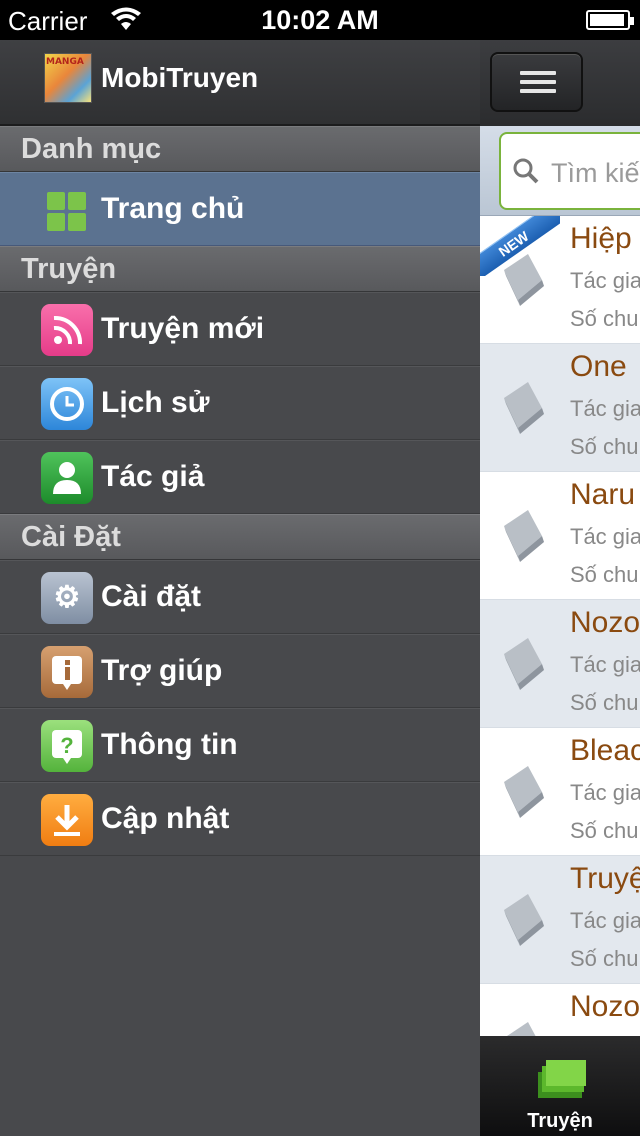 This screenshot has height=1136, width=640. I want to click on gear-icon: ⚙, so click(67, 598).